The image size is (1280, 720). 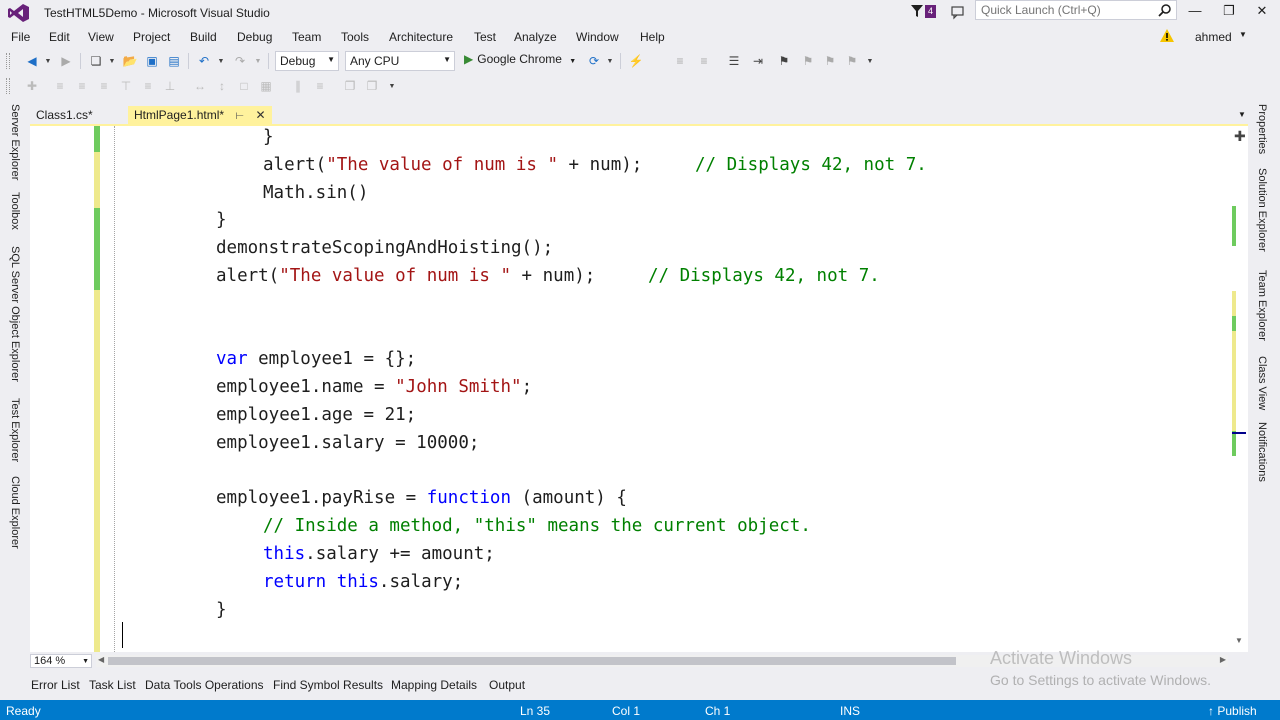 I want to click on align-middle-icon: ≡, so click(x=148, y=86).